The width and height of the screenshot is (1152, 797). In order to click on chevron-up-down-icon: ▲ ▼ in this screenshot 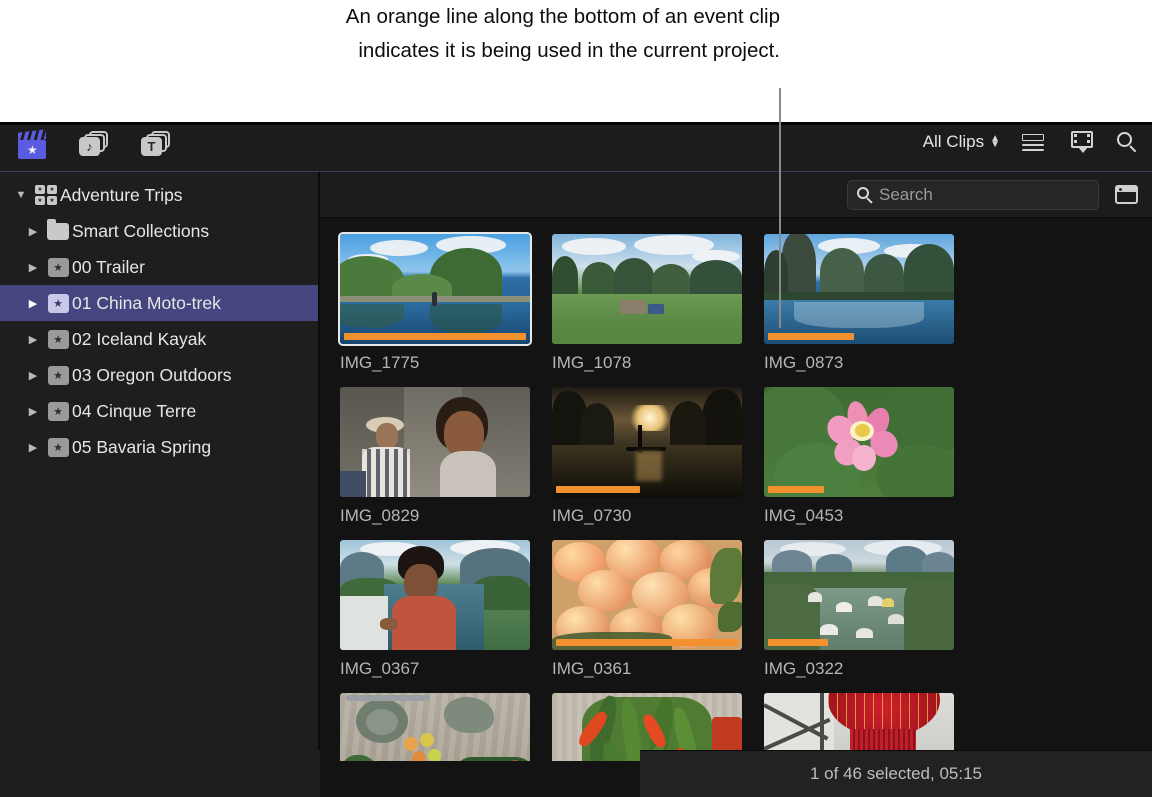, I will do `click(995, 141)`.